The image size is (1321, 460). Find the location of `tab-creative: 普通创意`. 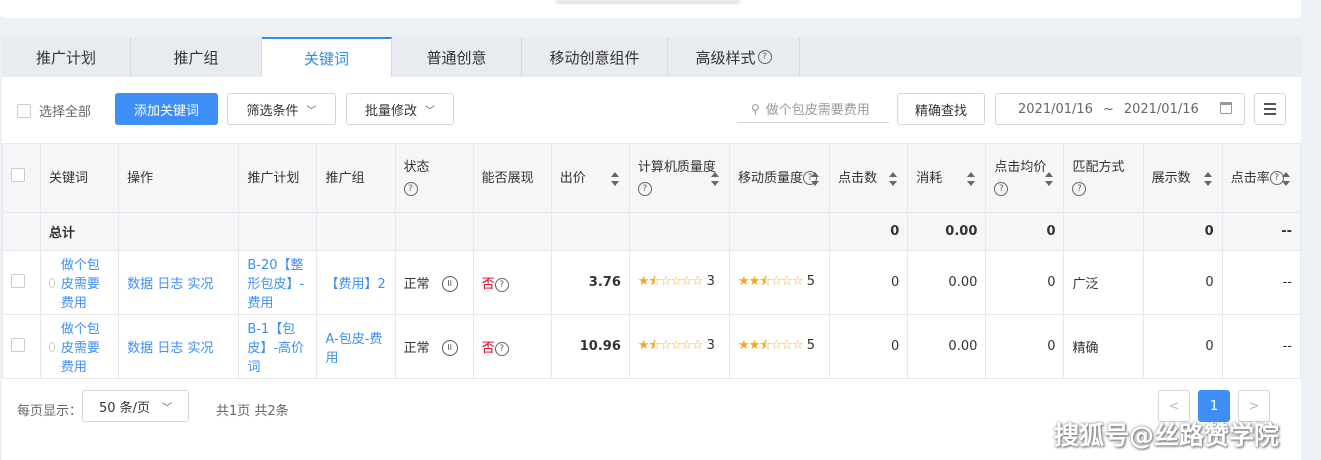

tab-creative: 普通创意 is located at coordinates (457, 57).